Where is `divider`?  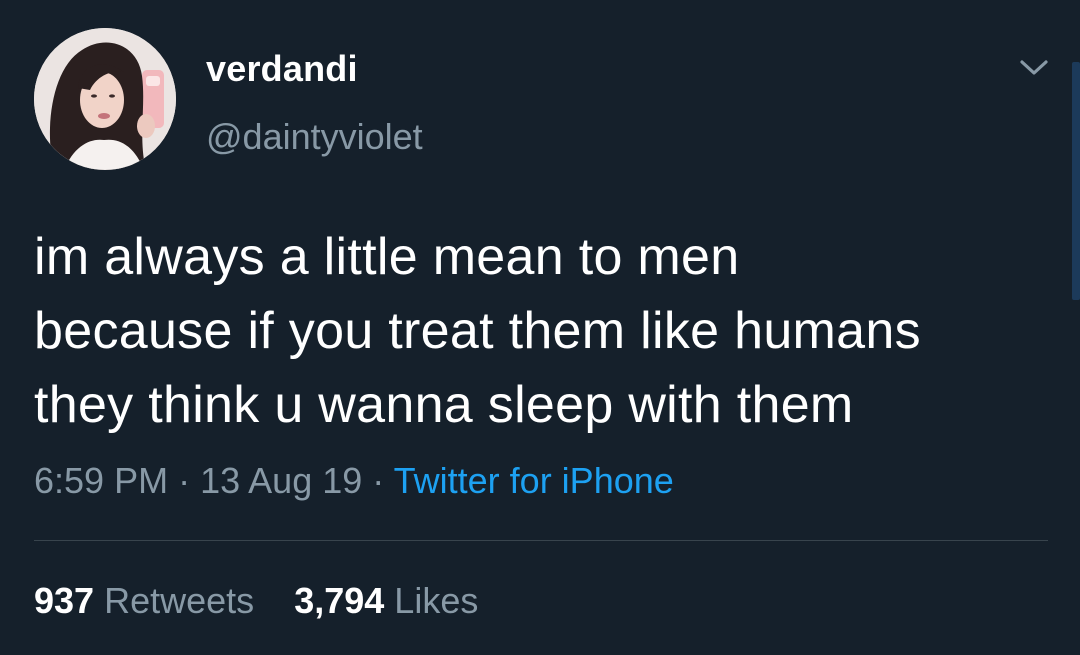 divider is located at coordinates (541, 540).